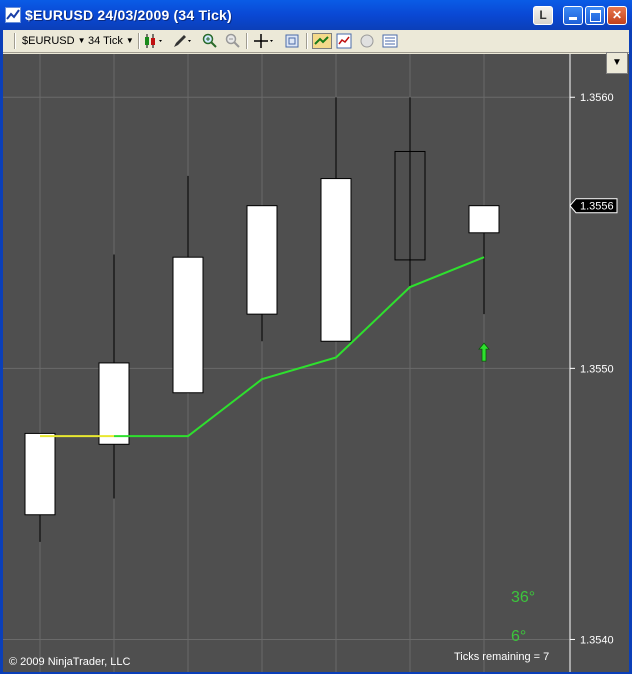  What do you see at coordinates (523, 597) in the screenshot?
I see `angle-label-primary: 36°` at bounding box center [523, 597].